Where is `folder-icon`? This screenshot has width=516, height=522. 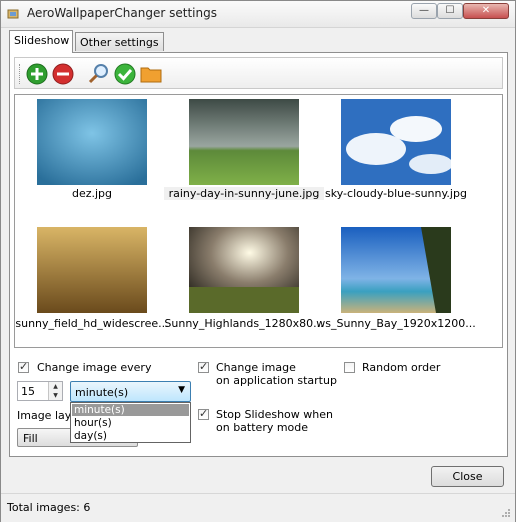
folder-icon is located at coordinates (151, 74).